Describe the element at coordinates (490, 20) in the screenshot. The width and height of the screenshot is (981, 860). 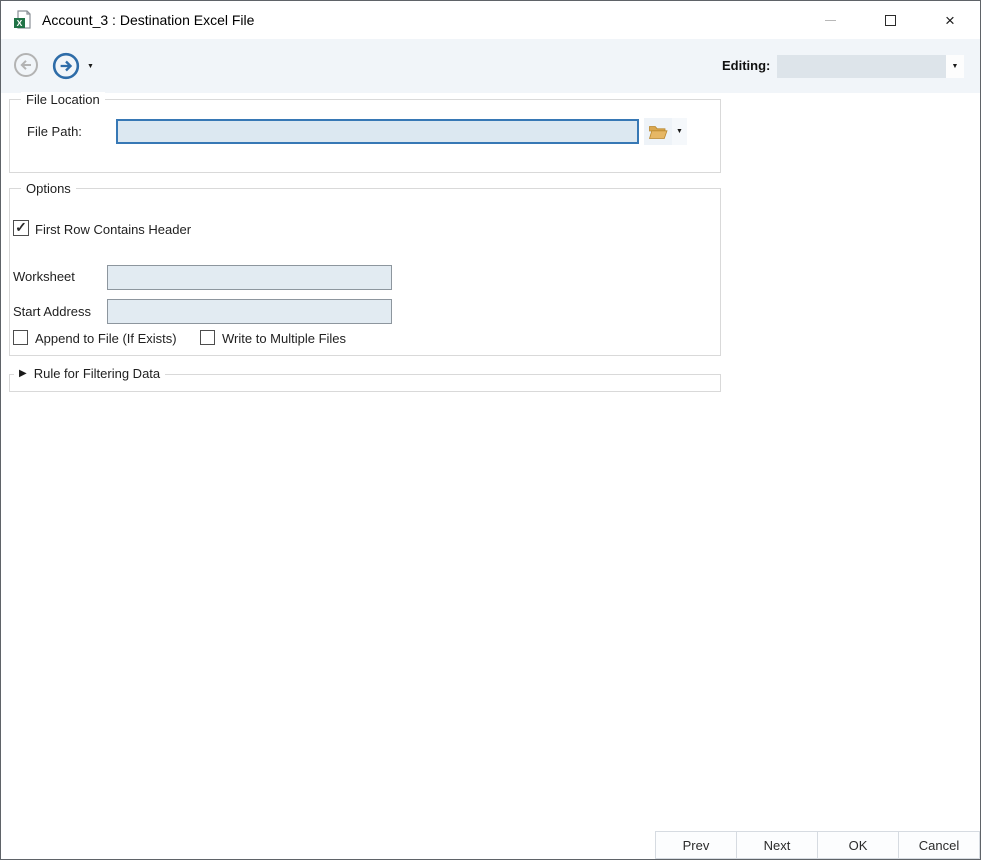
I see `title-bar: X Account_3 : Destination Excel File ×` at that location.